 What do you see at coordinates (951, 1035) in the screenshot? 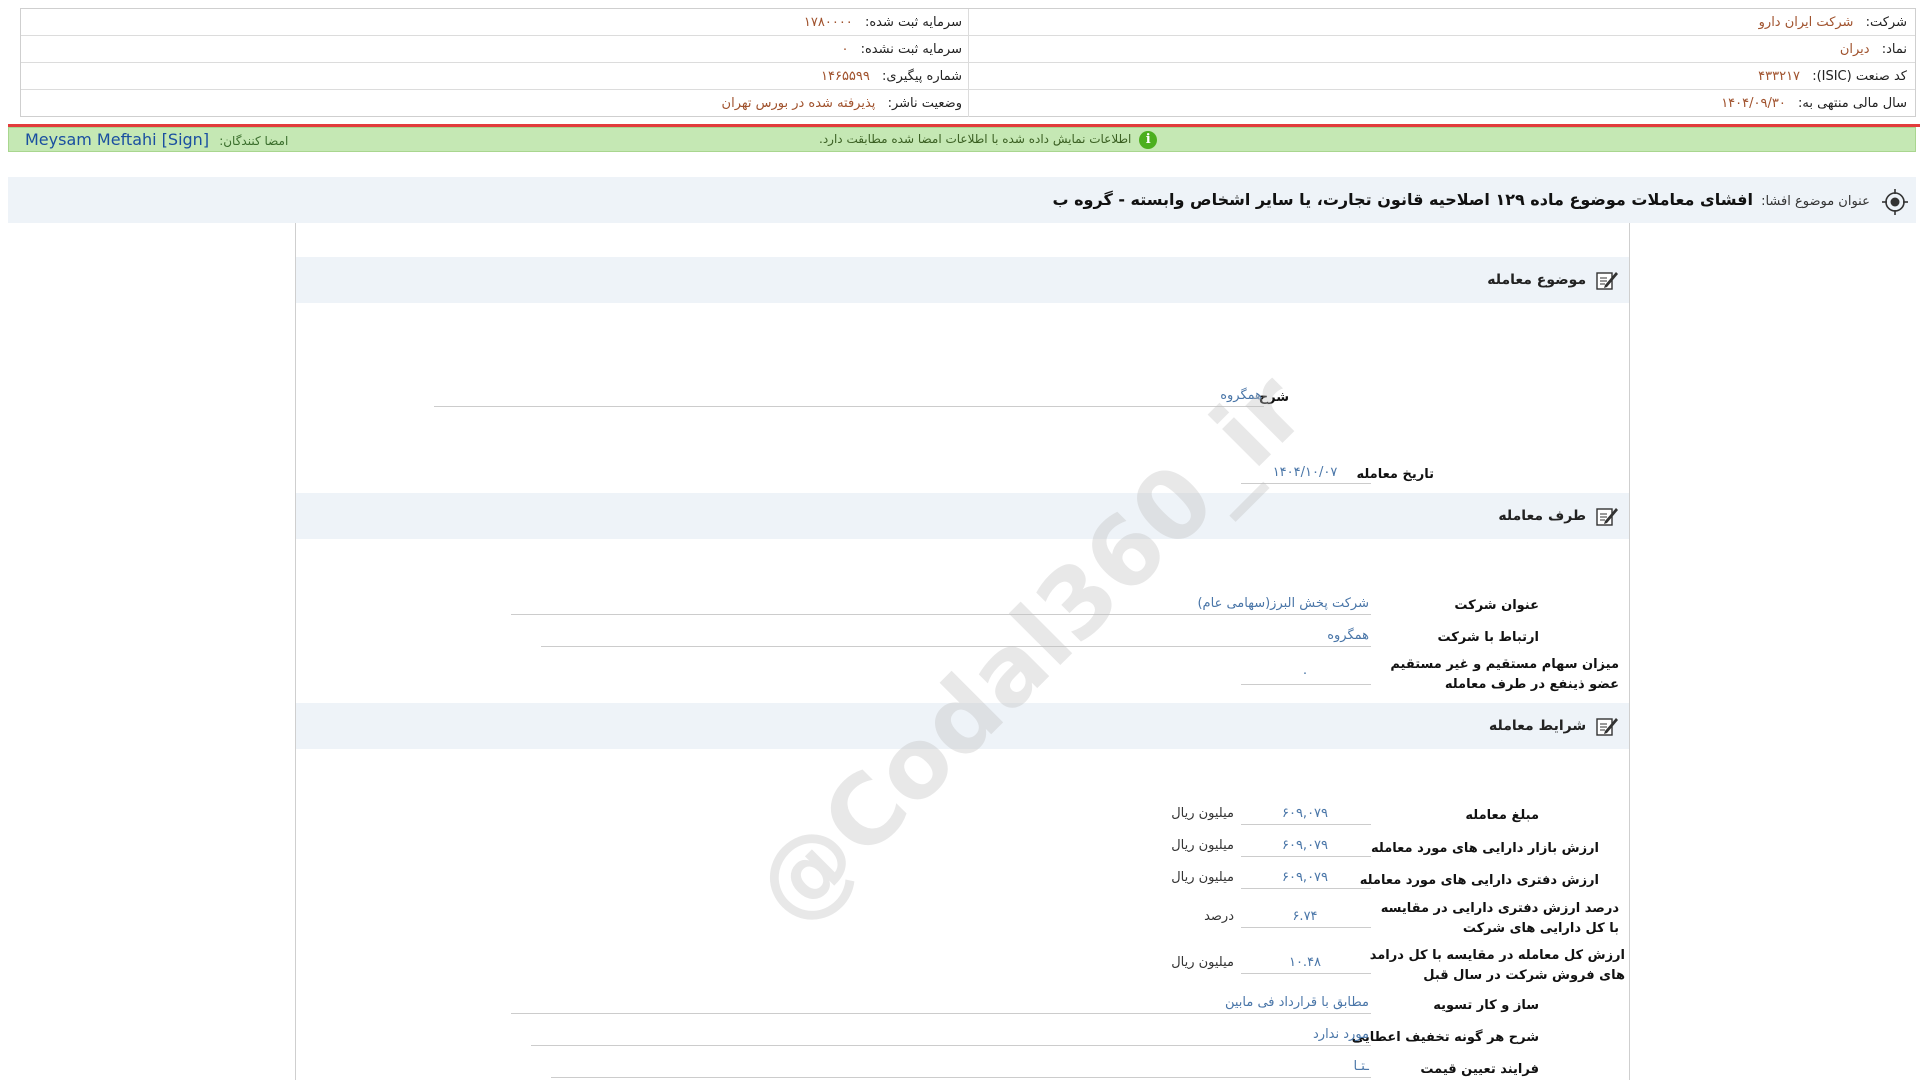
I see `discount-value: مورد ندارد` at bounding box center [951, 1035].